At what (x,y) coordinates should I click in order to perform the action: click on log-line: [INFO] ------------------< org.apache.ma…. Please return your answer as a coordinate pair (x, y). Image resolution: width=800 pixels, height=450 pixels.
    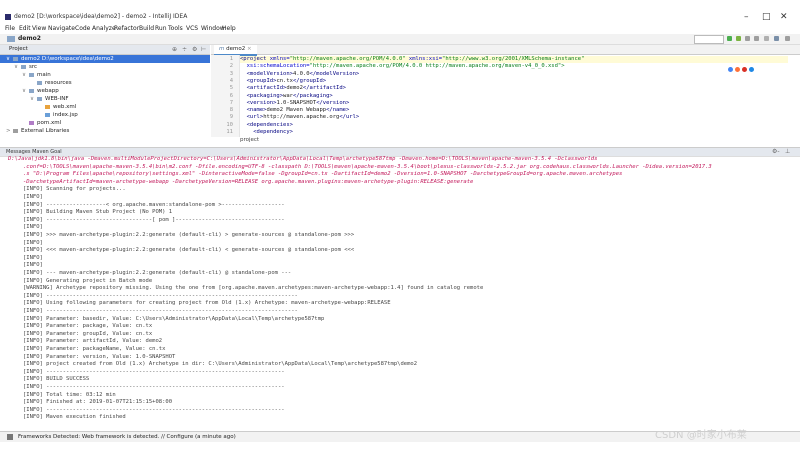
    Looking at the image, I should click on (154, 204).